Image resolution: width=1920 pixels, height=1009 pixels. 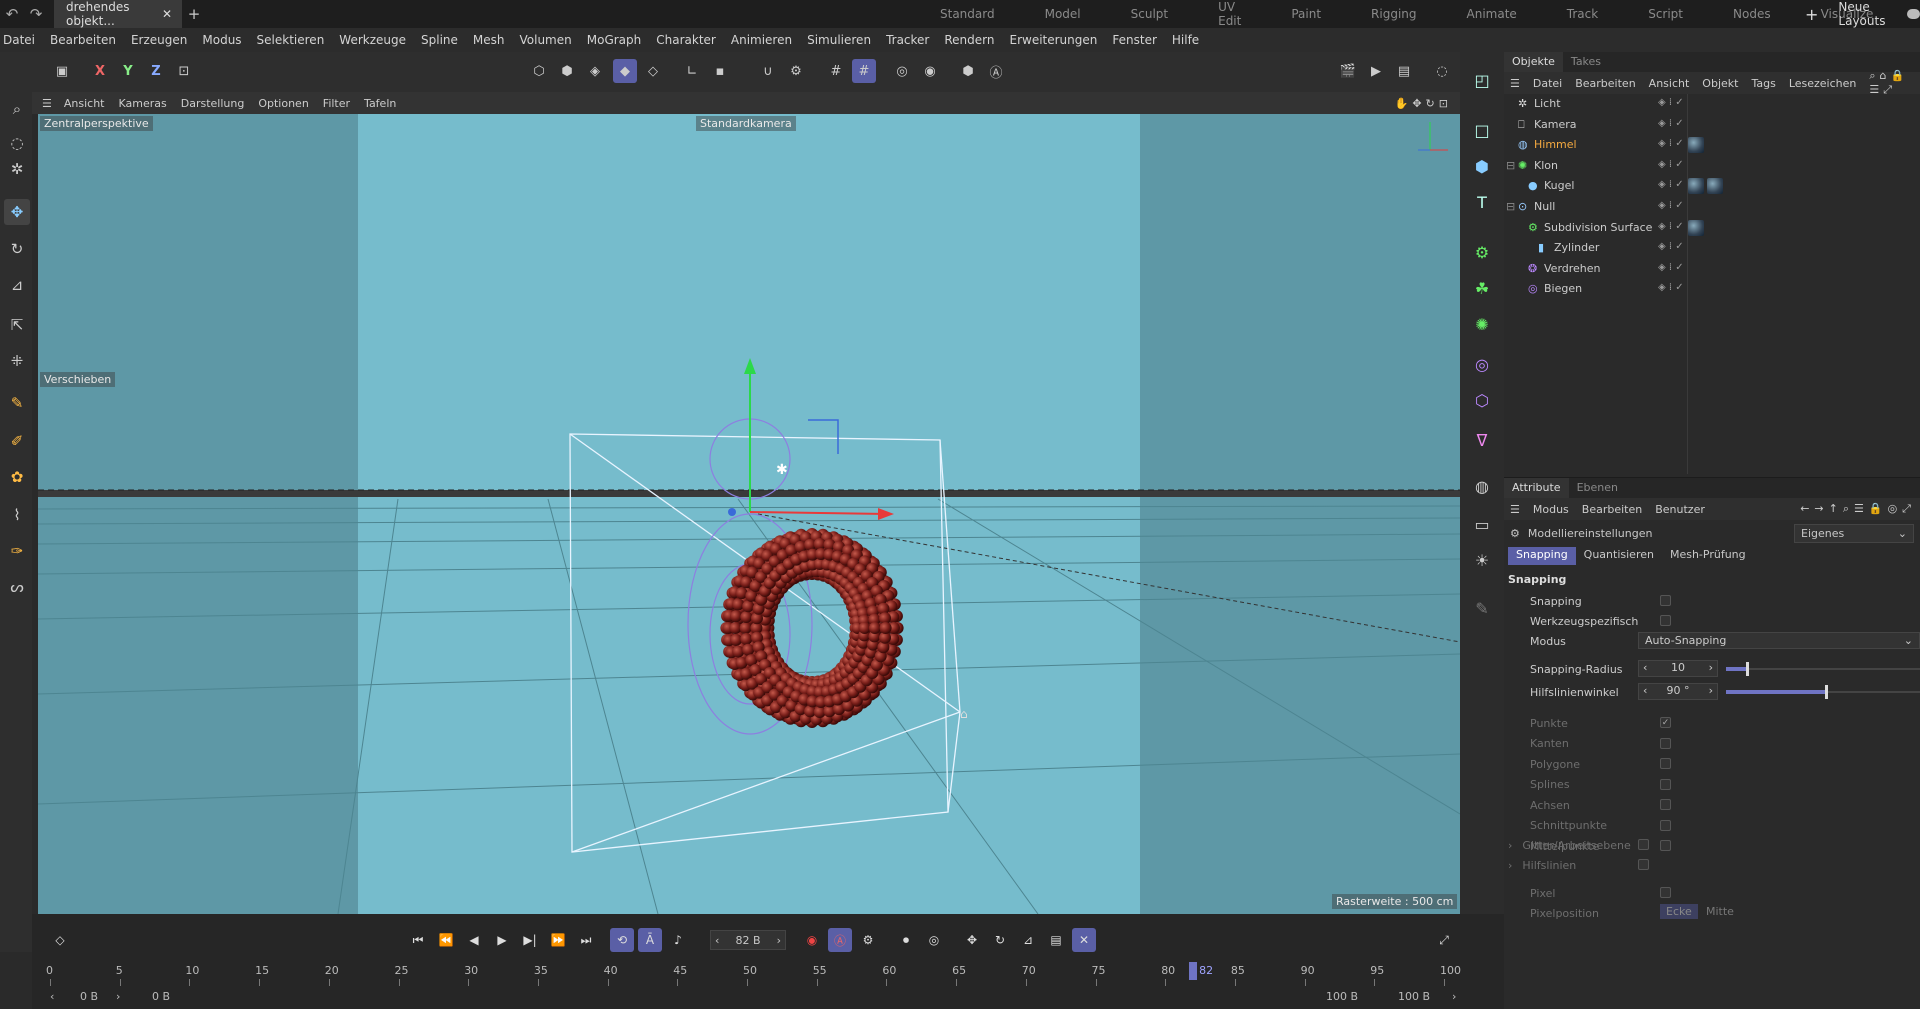 What do you see at coordinates (1576, 247) in the screenshot?
I see `object-name: Zylinder` at bounding box center [1576, 247].